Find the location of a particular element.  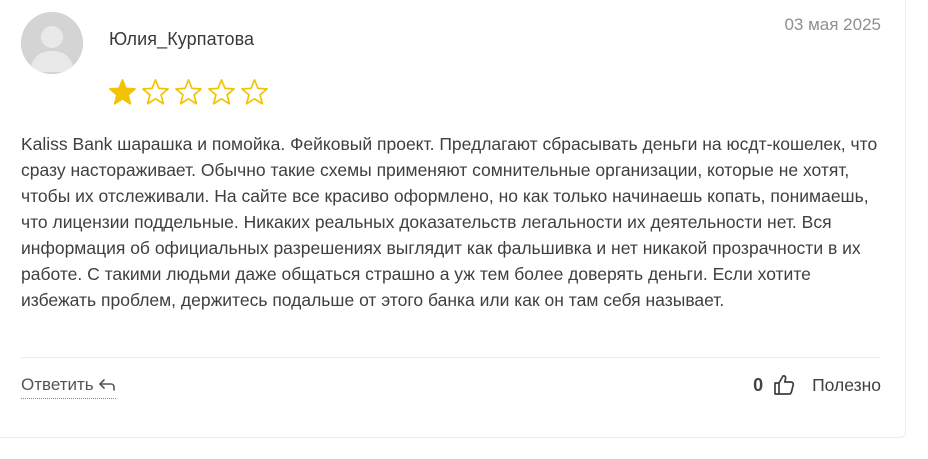

divider is located at coordinates (451, 357).